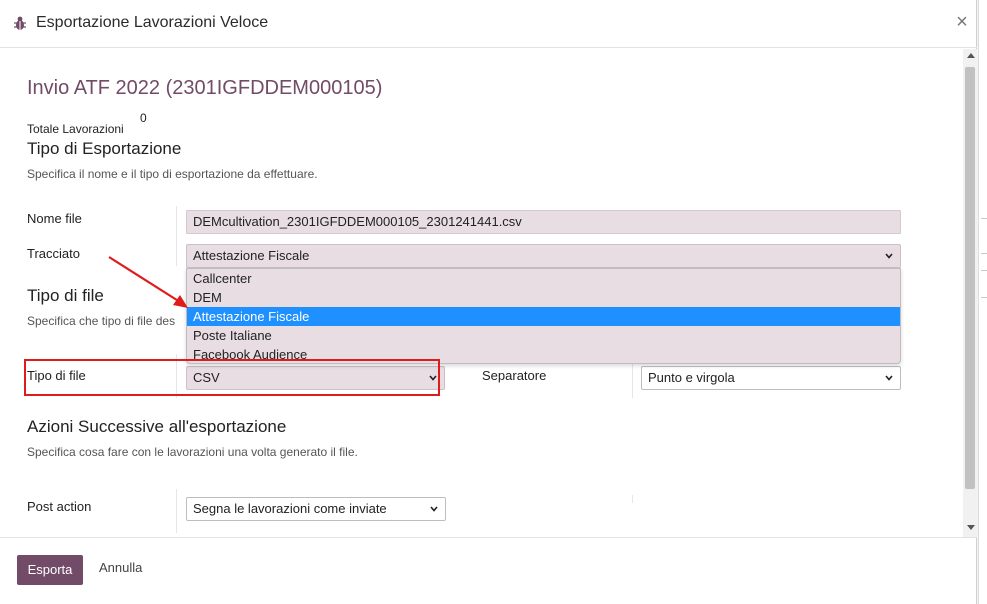 The width and height of the screenshot is (987, 604). What do you see at coordinates (543, 335) in the screenshot?
I see `tracciato-option: Poste Italiane` at bounding box center [543, 335].